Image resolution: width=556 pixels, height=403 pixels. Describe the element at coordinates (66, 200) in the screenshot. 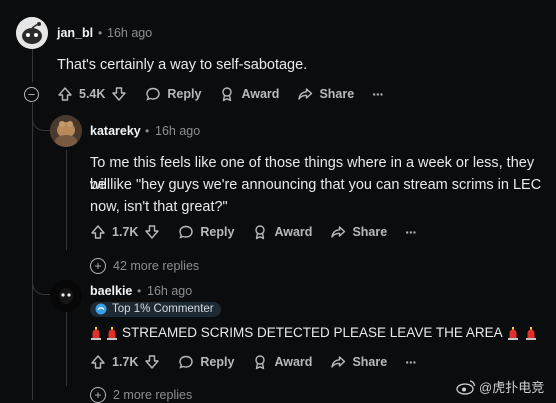

I see `thread-line-katareky` at that location.